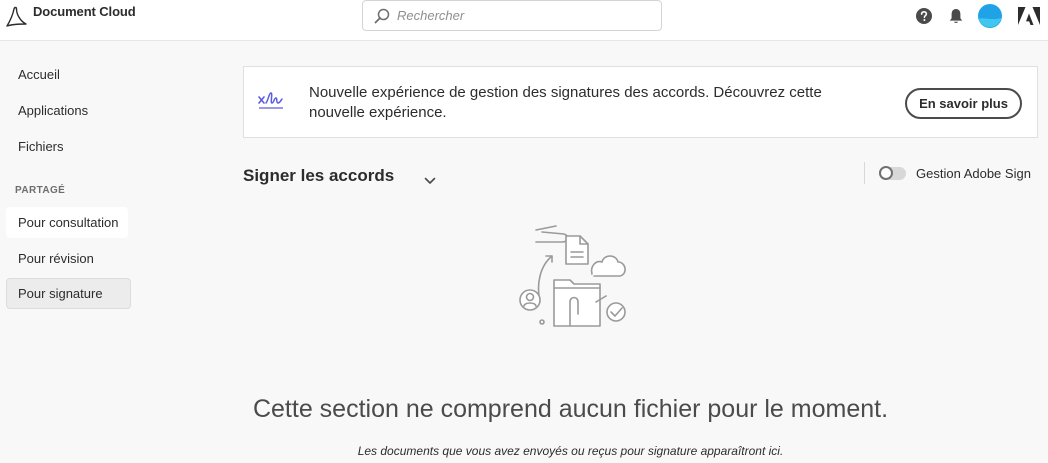 This screenshot has height=463, width=1048. Describe the element at coordinates (575, 279) in the screenshot. I see `empty-state-illustration` at that location.